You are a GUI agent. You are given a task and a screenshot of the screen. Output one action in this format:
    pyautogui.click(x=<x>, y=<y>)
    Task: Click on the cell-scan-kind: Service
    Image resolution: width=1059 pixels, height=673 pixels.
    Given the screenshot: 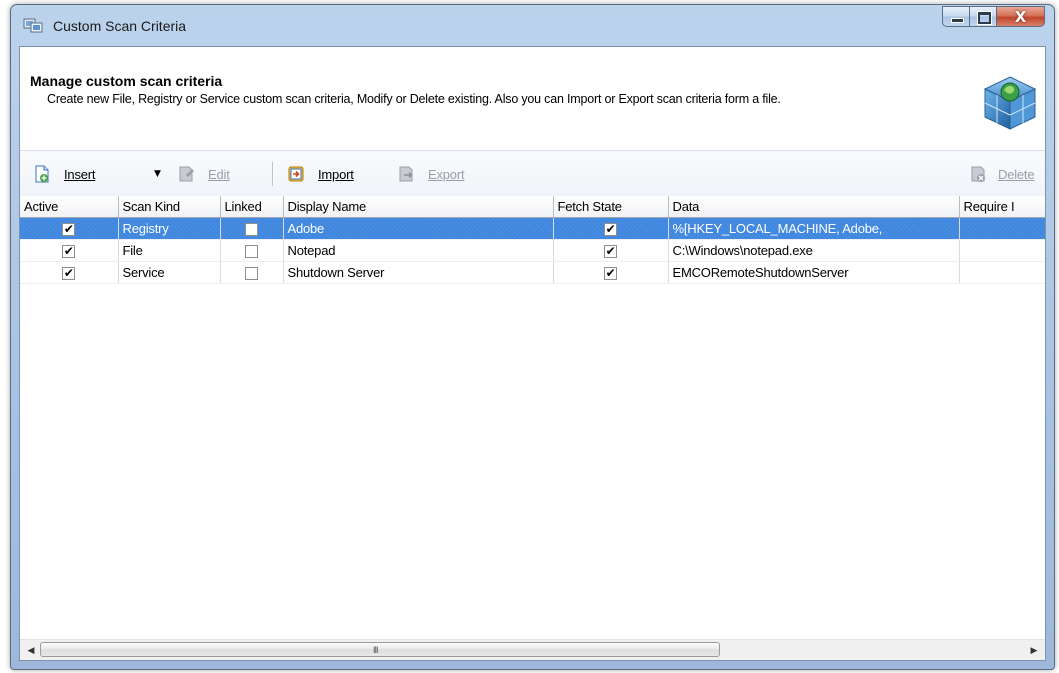 What is the action you would take?
    pyautogui.click(x=169, y=272)
    